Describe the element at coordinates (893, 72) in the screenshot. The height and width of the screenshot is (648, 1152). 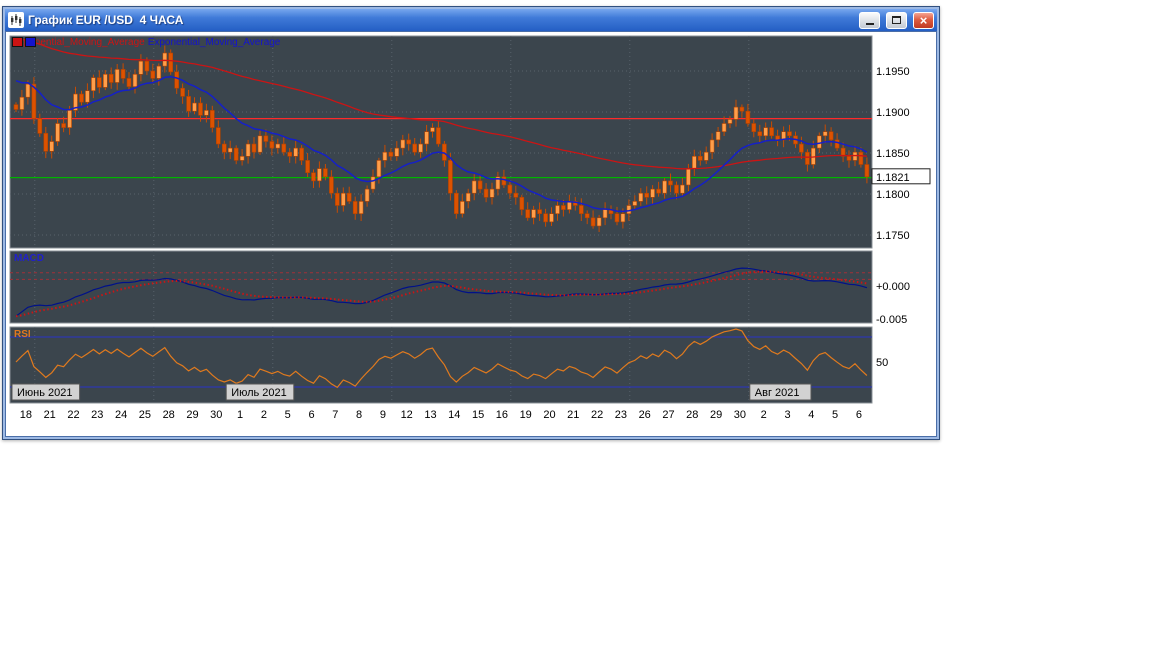
I see `svg-text: 1.1950` at that location.